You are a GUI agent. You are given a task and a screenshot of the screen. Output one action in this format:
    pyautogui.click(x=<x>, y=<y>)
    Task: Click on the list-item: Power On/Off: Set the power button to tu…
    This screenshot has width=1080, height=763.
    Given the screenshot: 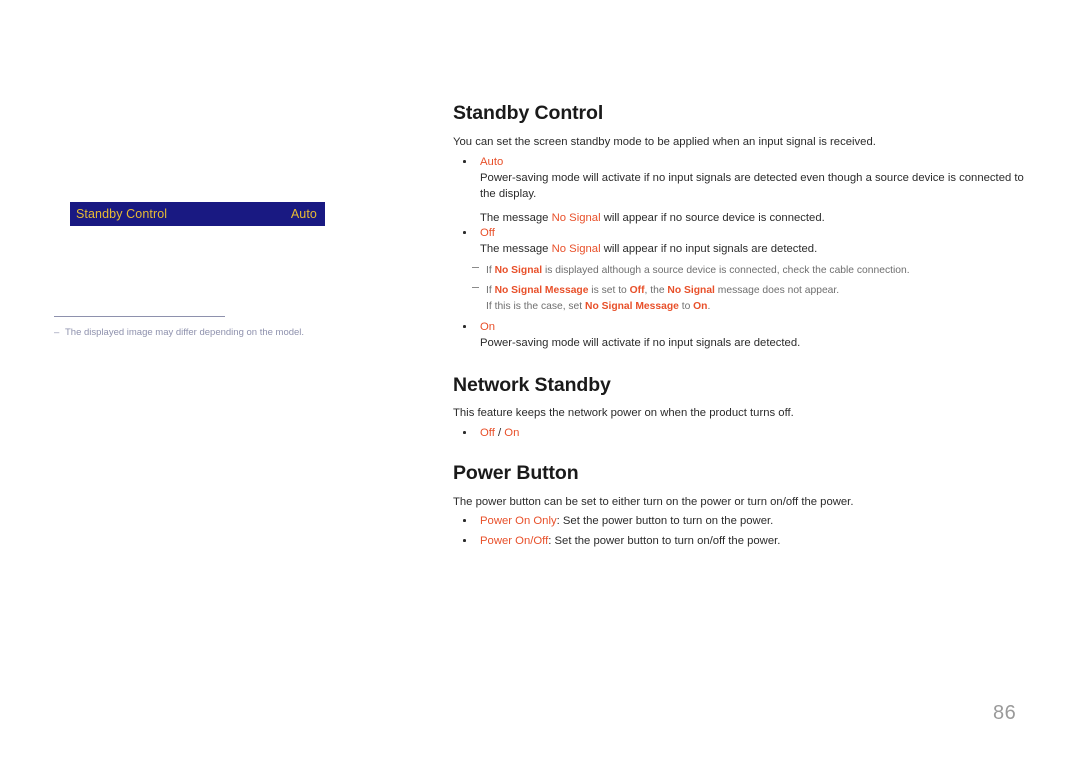 What is the action you would take?
    pyautogui.click(x=743, y=541)
    